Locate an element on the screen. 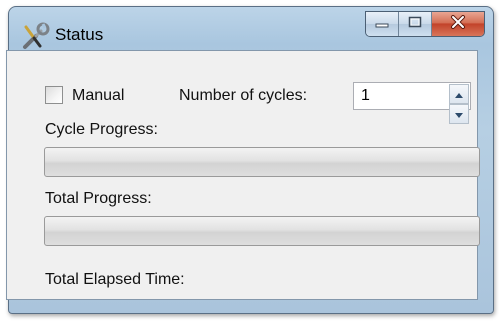 The width and height of the screenshot is (499, 321). cycle-progress-label: Cycle Progress: is located at coordinates (101, 129).